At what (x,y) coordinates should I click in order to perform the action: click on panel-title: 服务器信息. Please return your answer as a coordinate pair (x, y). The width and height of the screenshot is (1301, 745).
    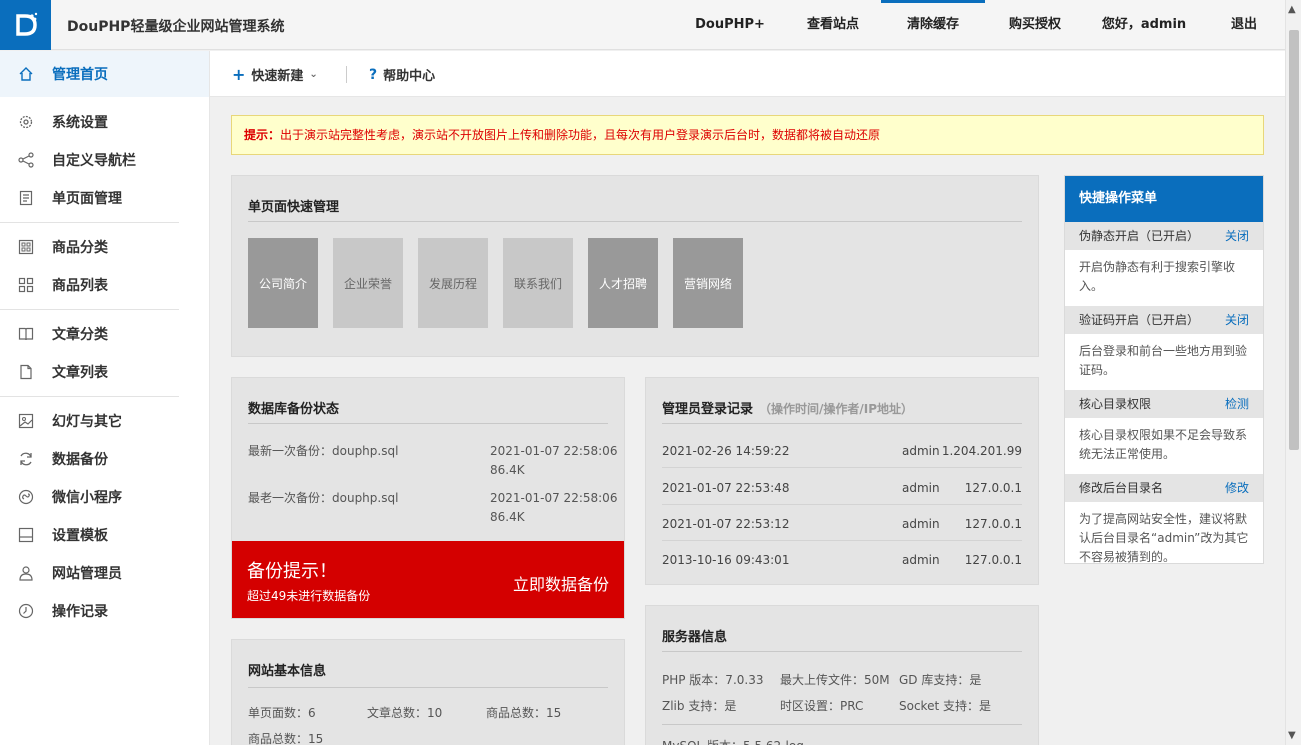
    Looking at the image, I should click on (695, 637).